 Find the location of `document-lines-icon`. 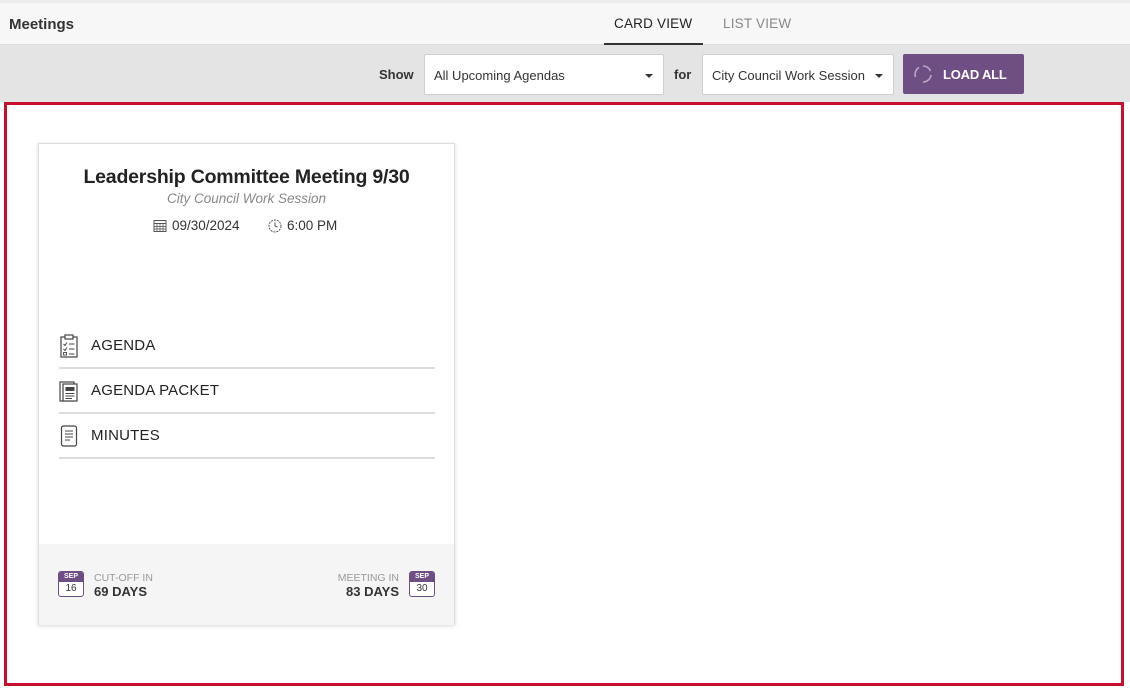

document-lines-icon is located at coordinates (69, 435).